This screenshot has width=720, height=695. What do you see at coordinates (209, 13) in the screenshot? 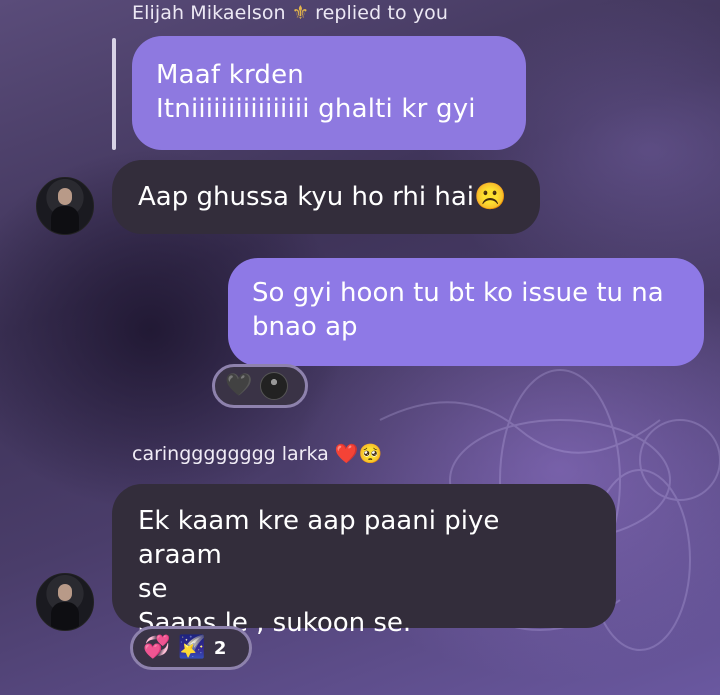
I see `reply-sender-name: Elijah Mikaelson` at bounding box center [209, 13].